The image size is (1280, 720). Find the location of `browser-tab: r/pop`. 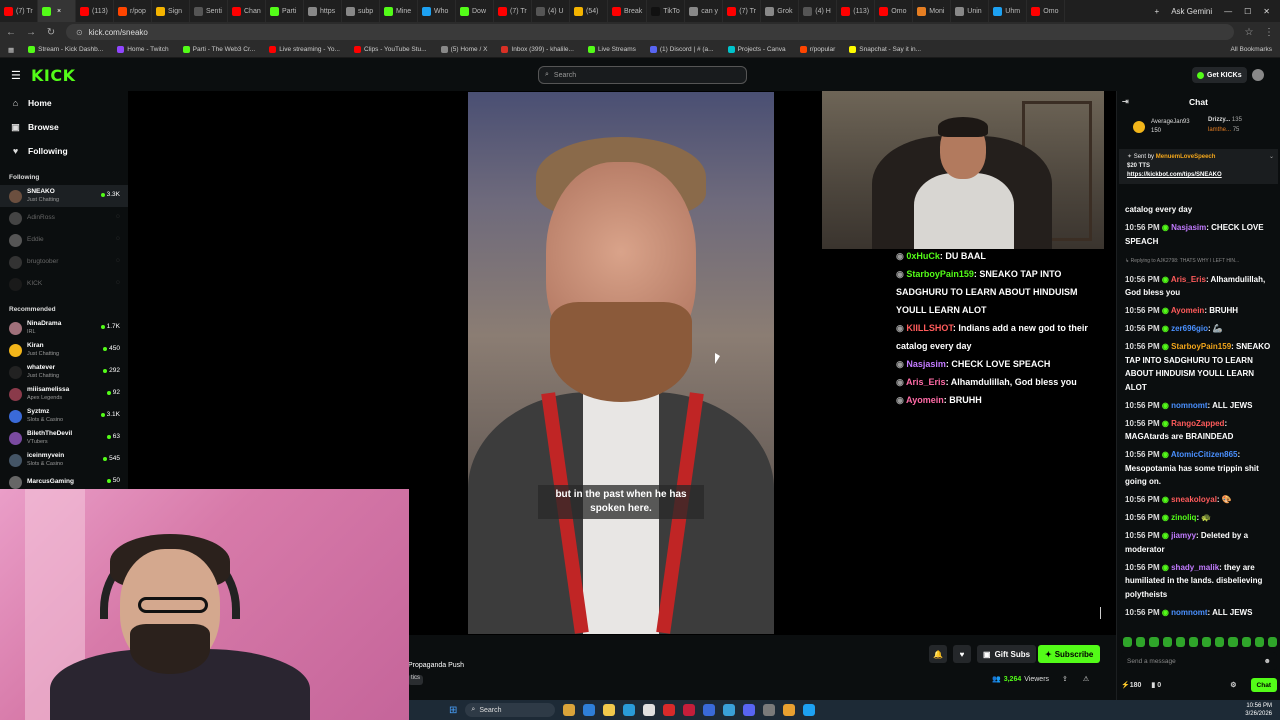

browser-tab: r/pop is located at coordinates (133, 11).